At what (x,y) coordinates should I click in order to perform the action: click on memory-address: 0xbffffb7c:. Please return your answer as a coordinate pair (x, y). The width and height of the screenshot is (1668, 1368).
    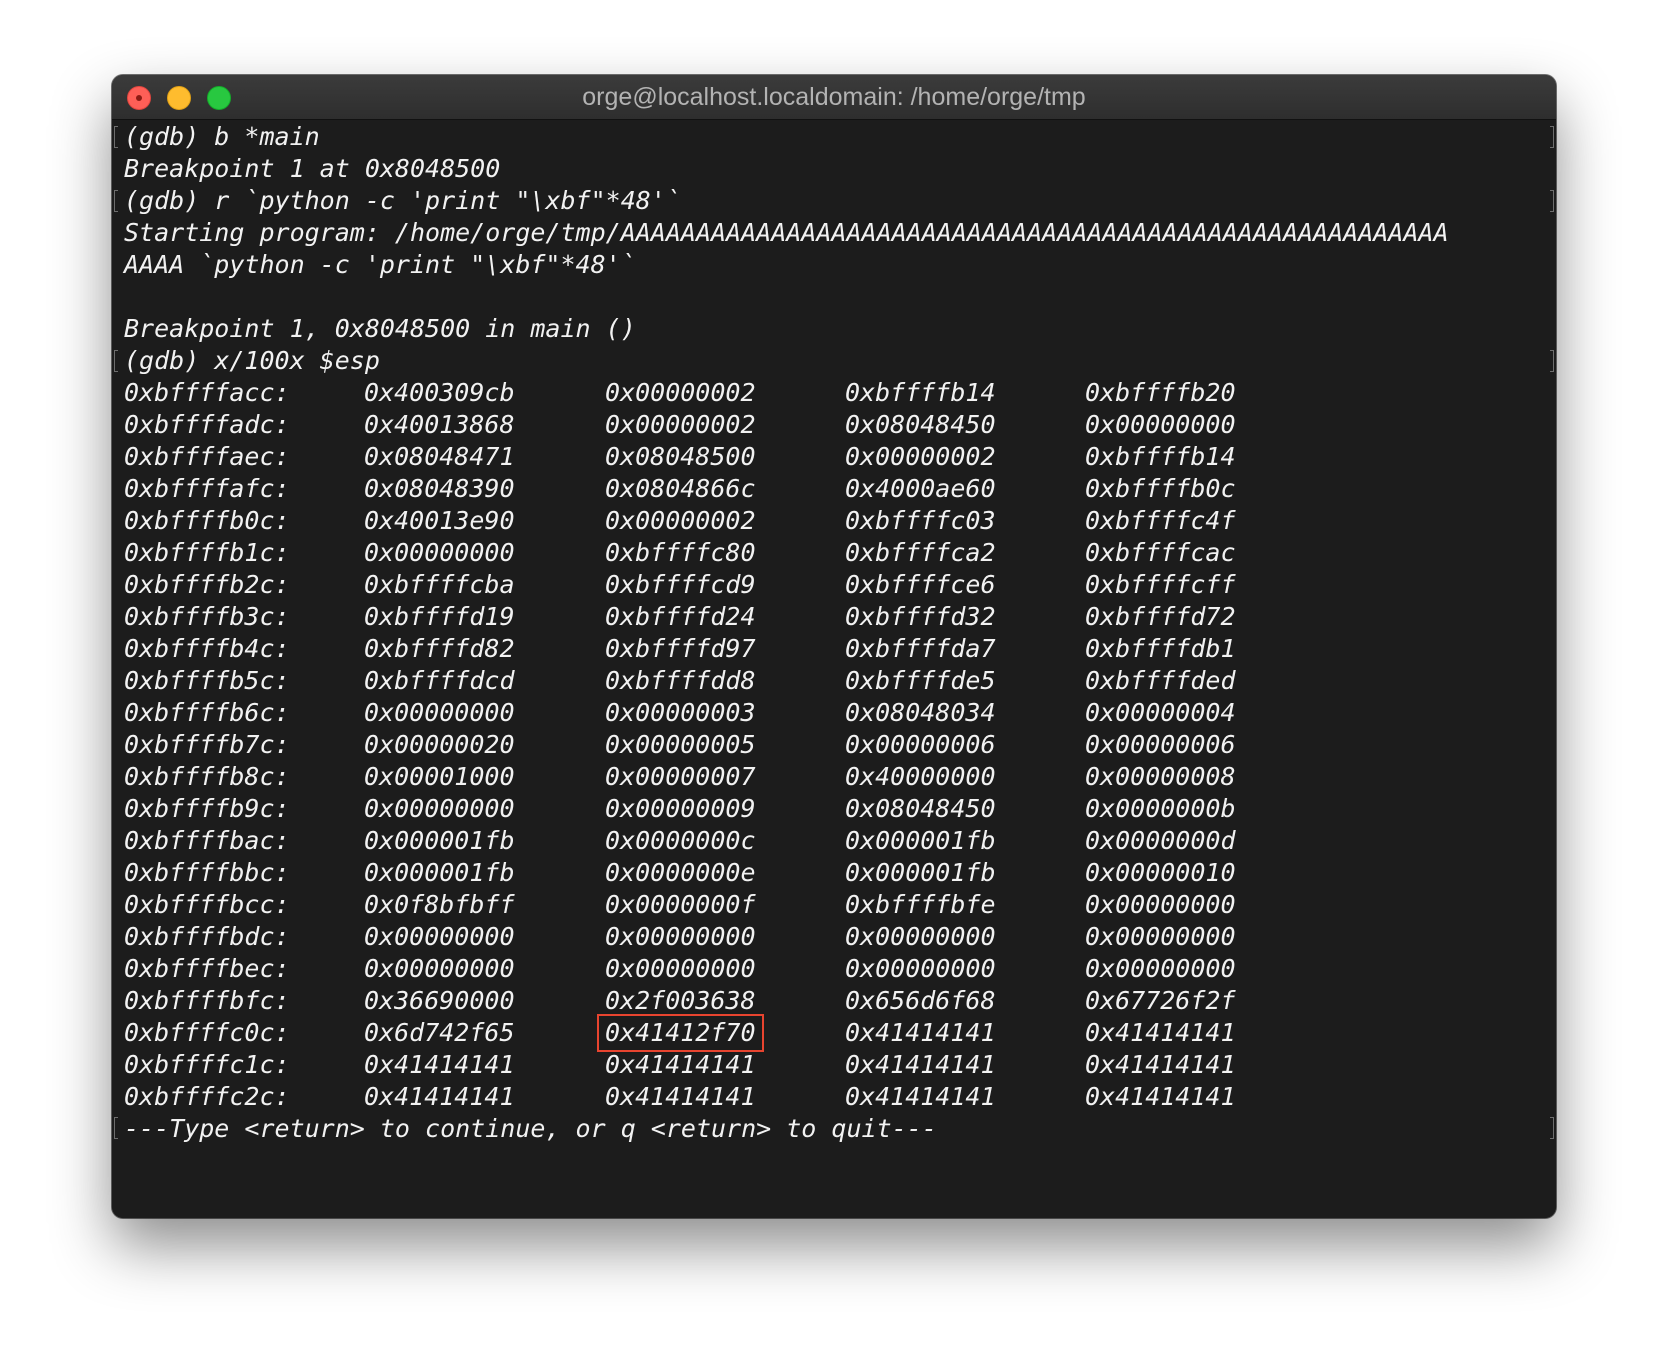
    Looking at the image, I should click on (207, 744).